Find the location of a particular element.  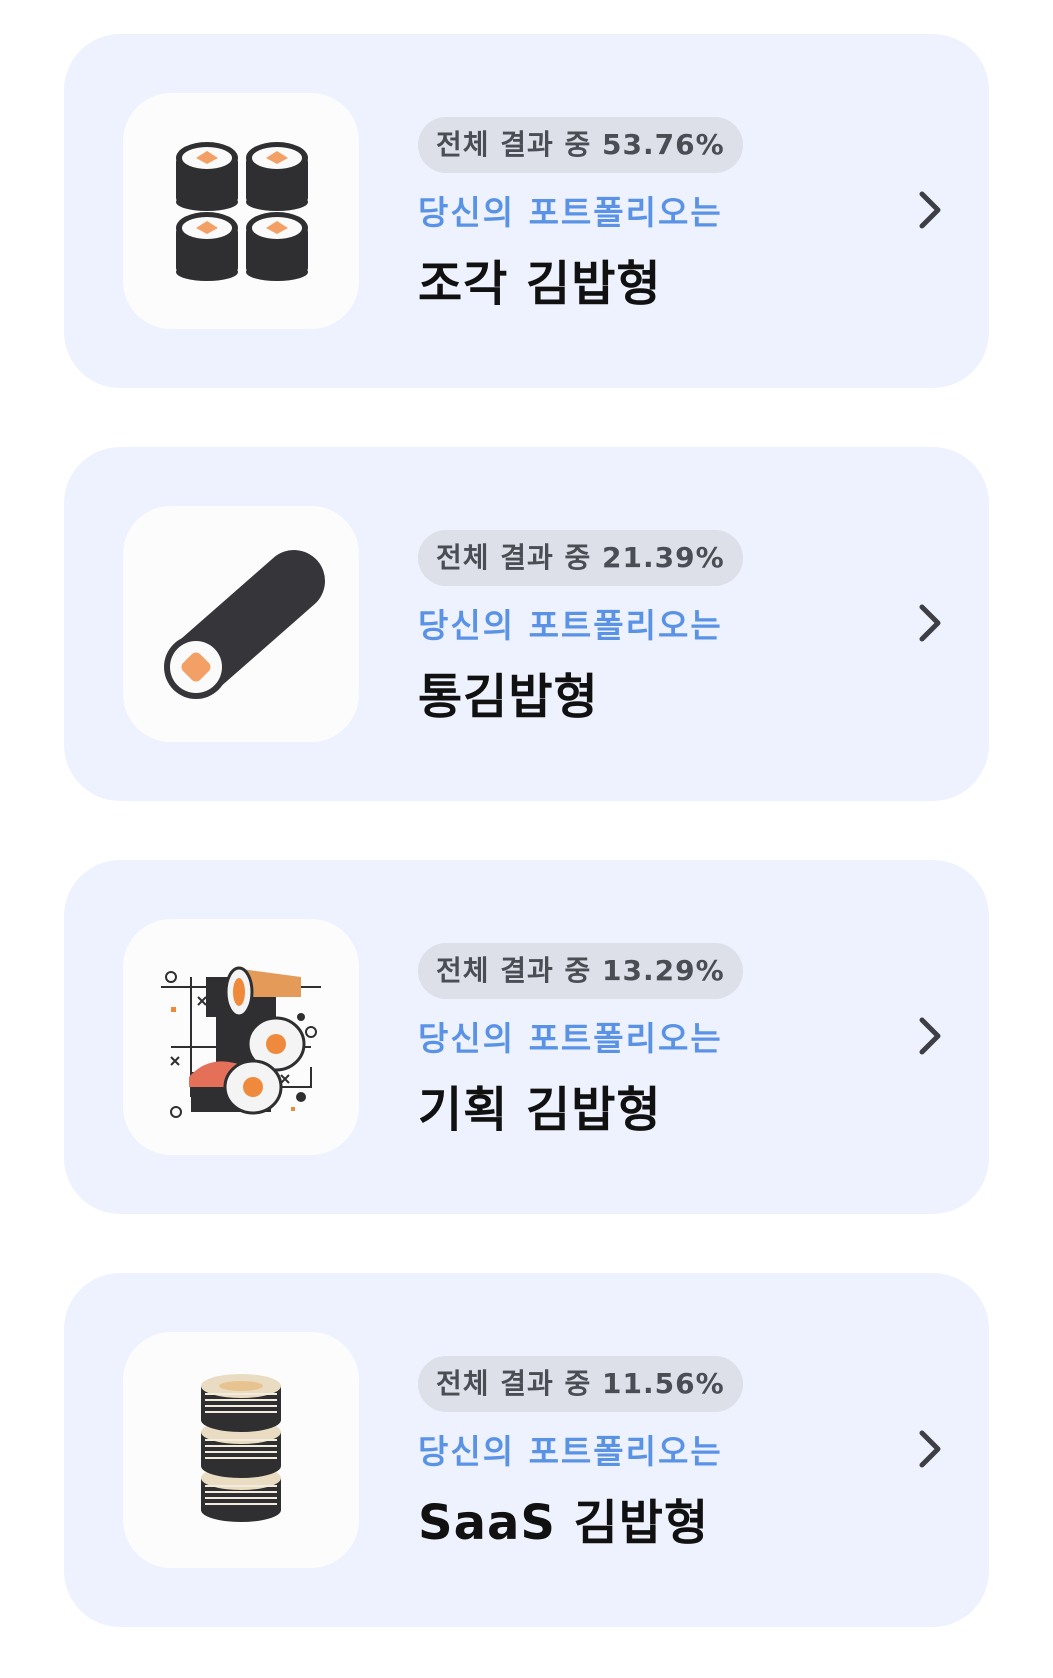

result-type-title: SaaS 김밥형 is located at coordinates (564, 1523).